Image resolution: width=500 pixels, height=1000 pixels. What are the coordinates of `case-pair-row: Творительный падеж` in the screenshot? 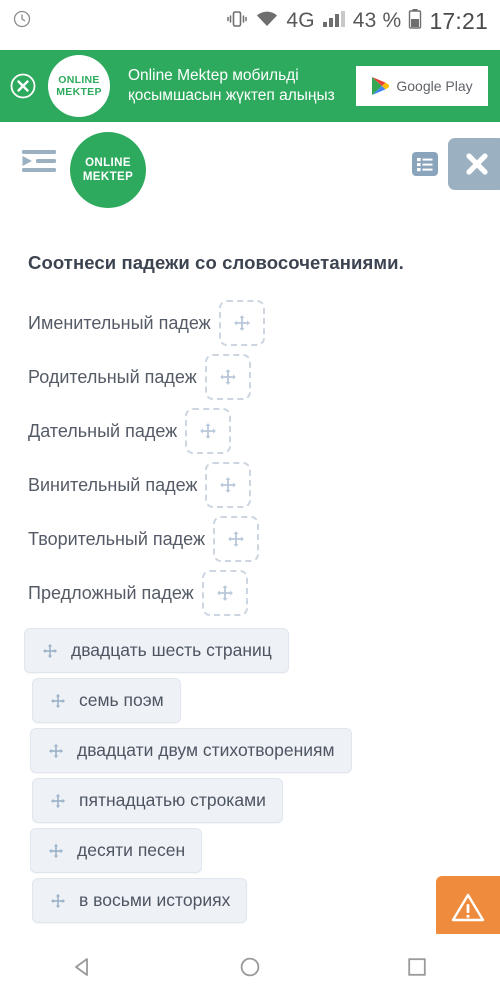 It's located at (250, 539).